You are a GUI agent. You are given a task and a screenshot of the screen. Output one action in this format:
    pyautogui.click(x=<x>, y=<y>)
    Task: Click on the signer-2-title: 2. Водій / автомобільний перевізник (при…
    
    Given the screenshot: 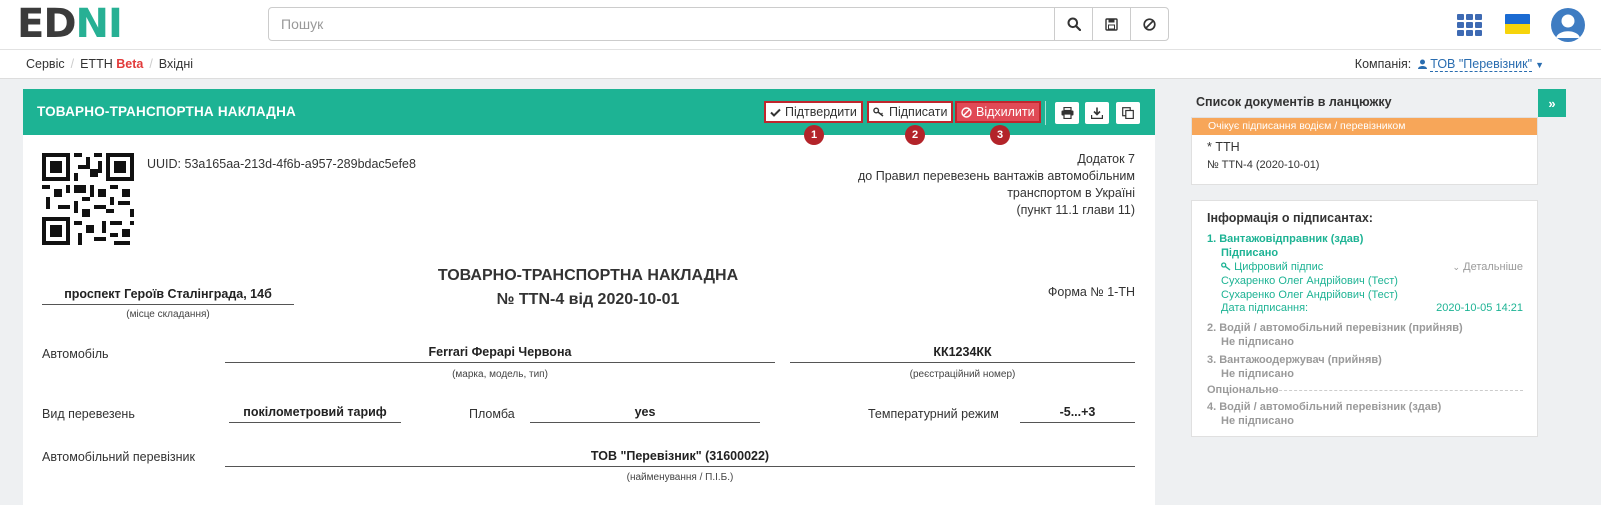 What is the action you would take?
    pyautogui.click(x=1335, y=328)
    